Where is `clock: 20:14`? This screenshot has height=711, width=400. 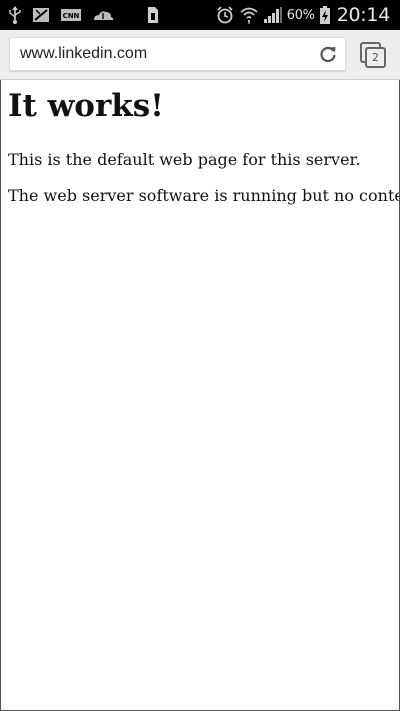 clock: 20:14 is located at coordinates (363, 15).